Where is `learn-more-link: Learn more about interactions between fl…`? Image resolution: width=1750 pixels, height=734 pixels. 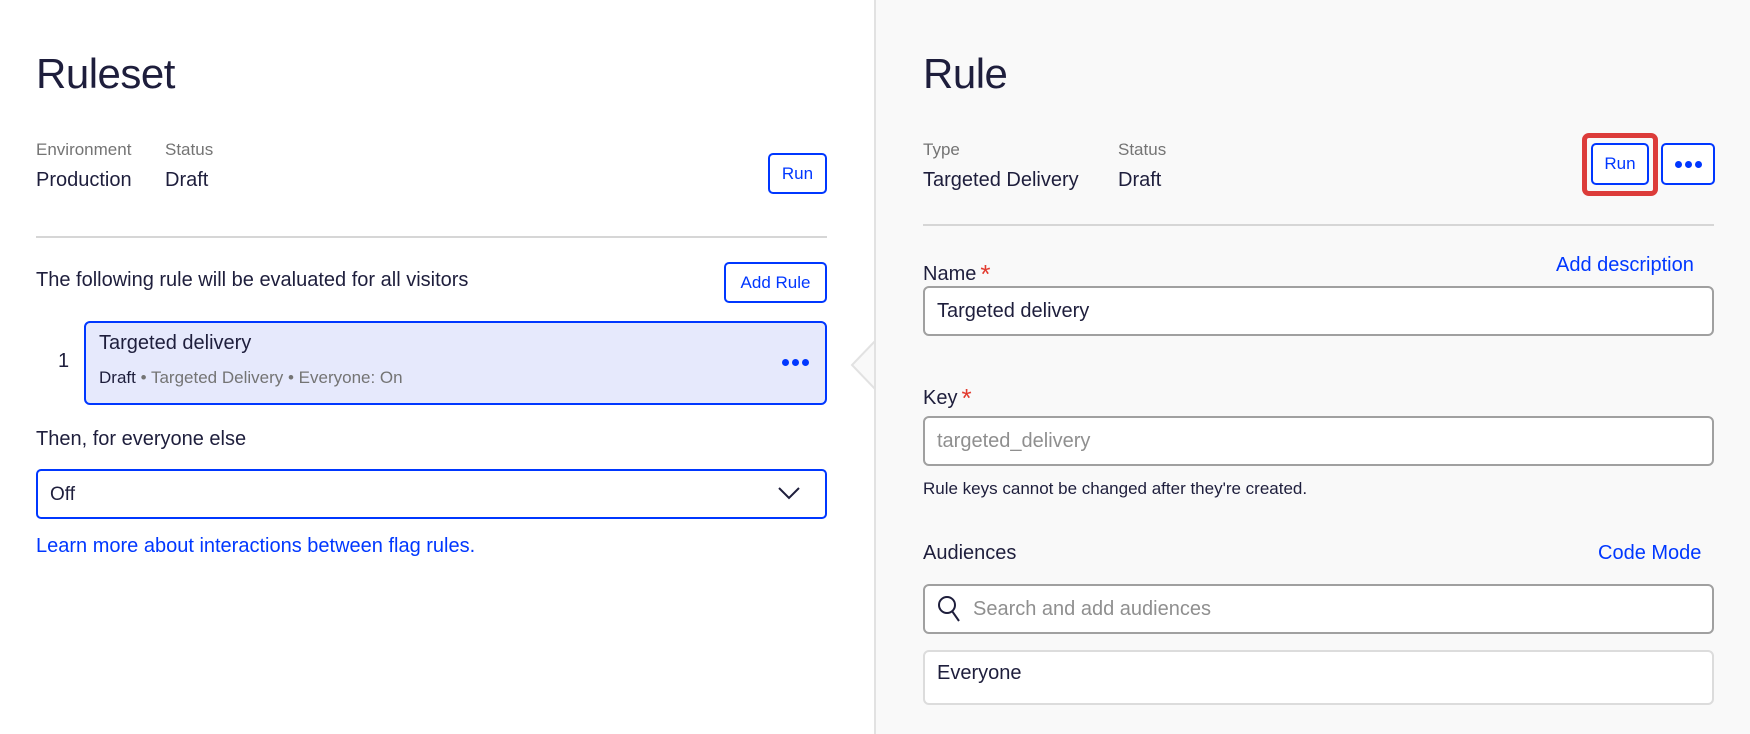 learn-more-link: Learn more about interactions between fl… is located at coordinates (255, 546).